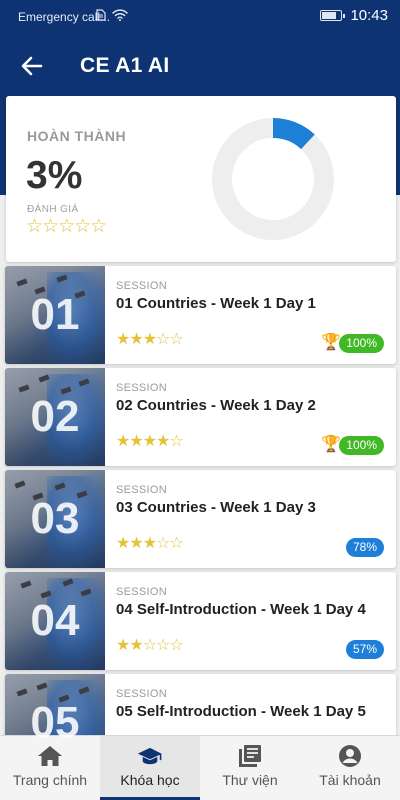  What do you see at coordinates (350, 780) in the screenshot?
I see `nav-label: Tài khoản` at bounding box center [350, 780].